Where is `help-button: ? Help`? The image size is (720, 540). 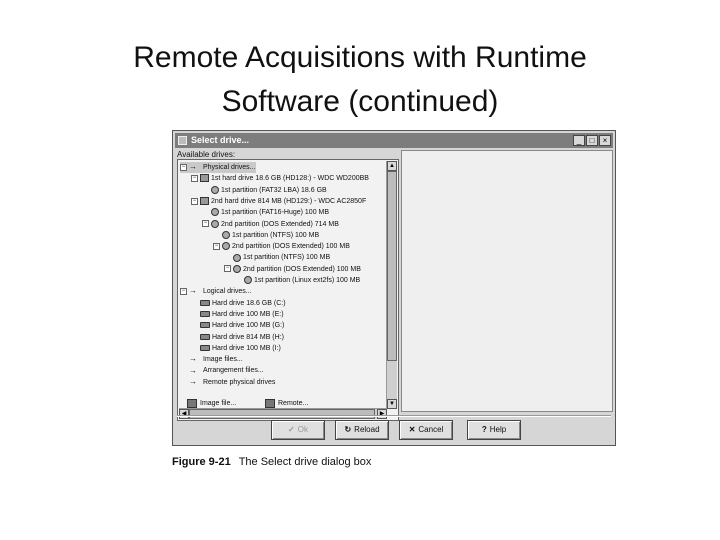
help-button: ? Help is located at coordinates (494, 430).